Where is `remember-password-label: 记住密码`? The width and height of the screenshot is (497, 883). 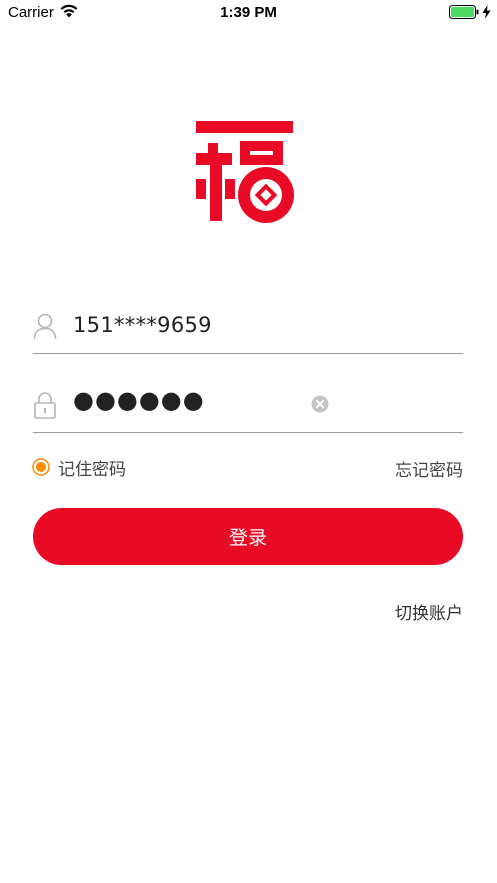 remember-password-label: 记住密码 is located at coordinates (92, 469).